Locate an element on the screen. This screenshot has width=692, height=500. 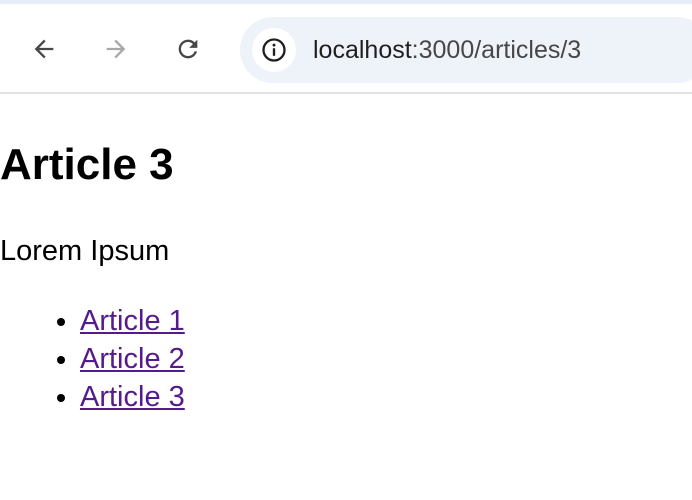
list-item: Article 2 is located at coordinates (132, 359).